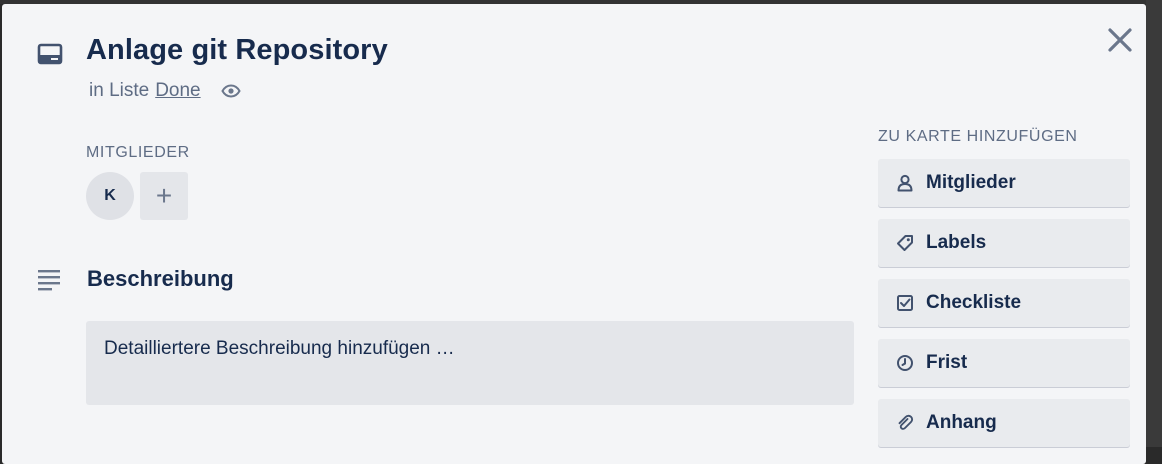 Image resolution: width=1162 pixels, height=464 pixels. What do you see at coordinates (905, 363) in the screenshot?
I see `clock-icon` at bounding box center [905, 363].